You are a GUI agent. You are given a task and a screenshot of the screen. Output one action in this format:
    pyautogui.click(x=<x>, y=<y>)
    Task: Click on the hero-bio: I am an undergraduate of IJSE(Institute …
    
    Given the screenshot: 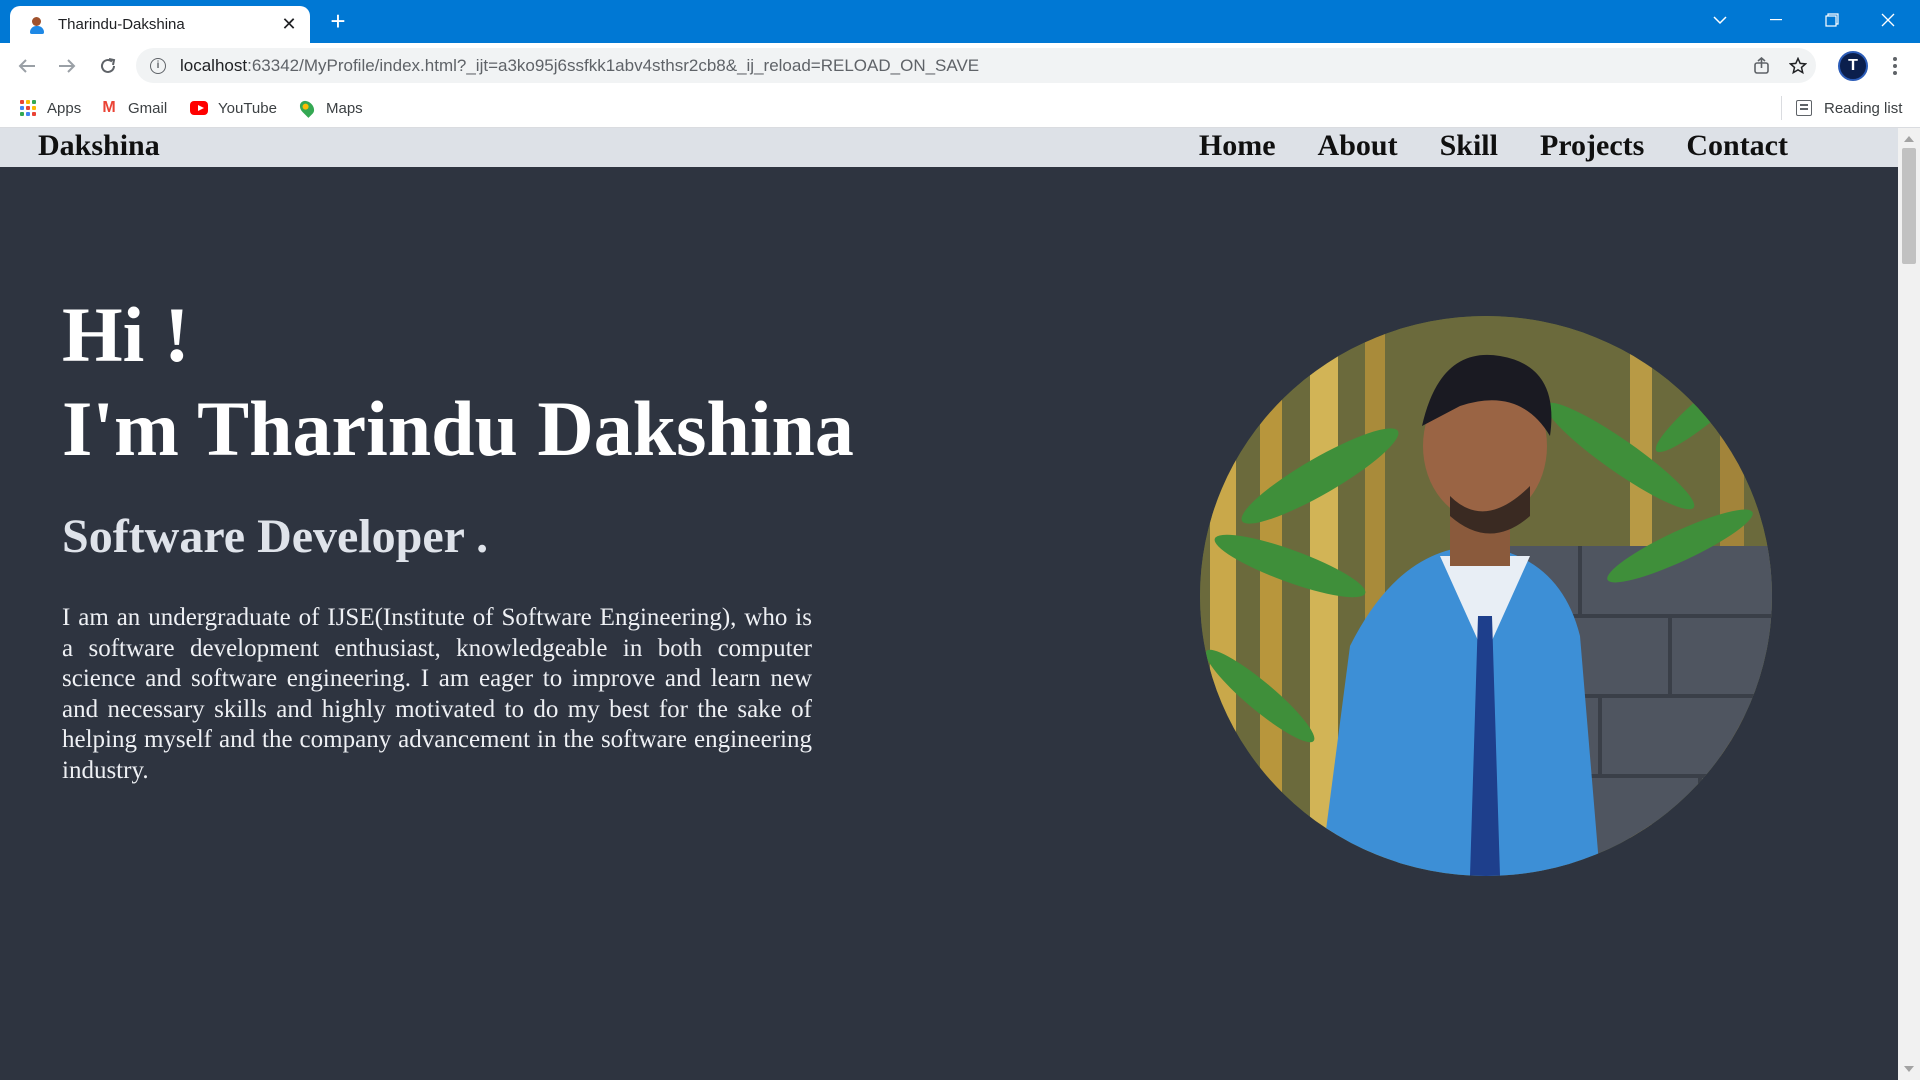 What is the action you would take?
    pyautogui.click(x=437, y=694)
    